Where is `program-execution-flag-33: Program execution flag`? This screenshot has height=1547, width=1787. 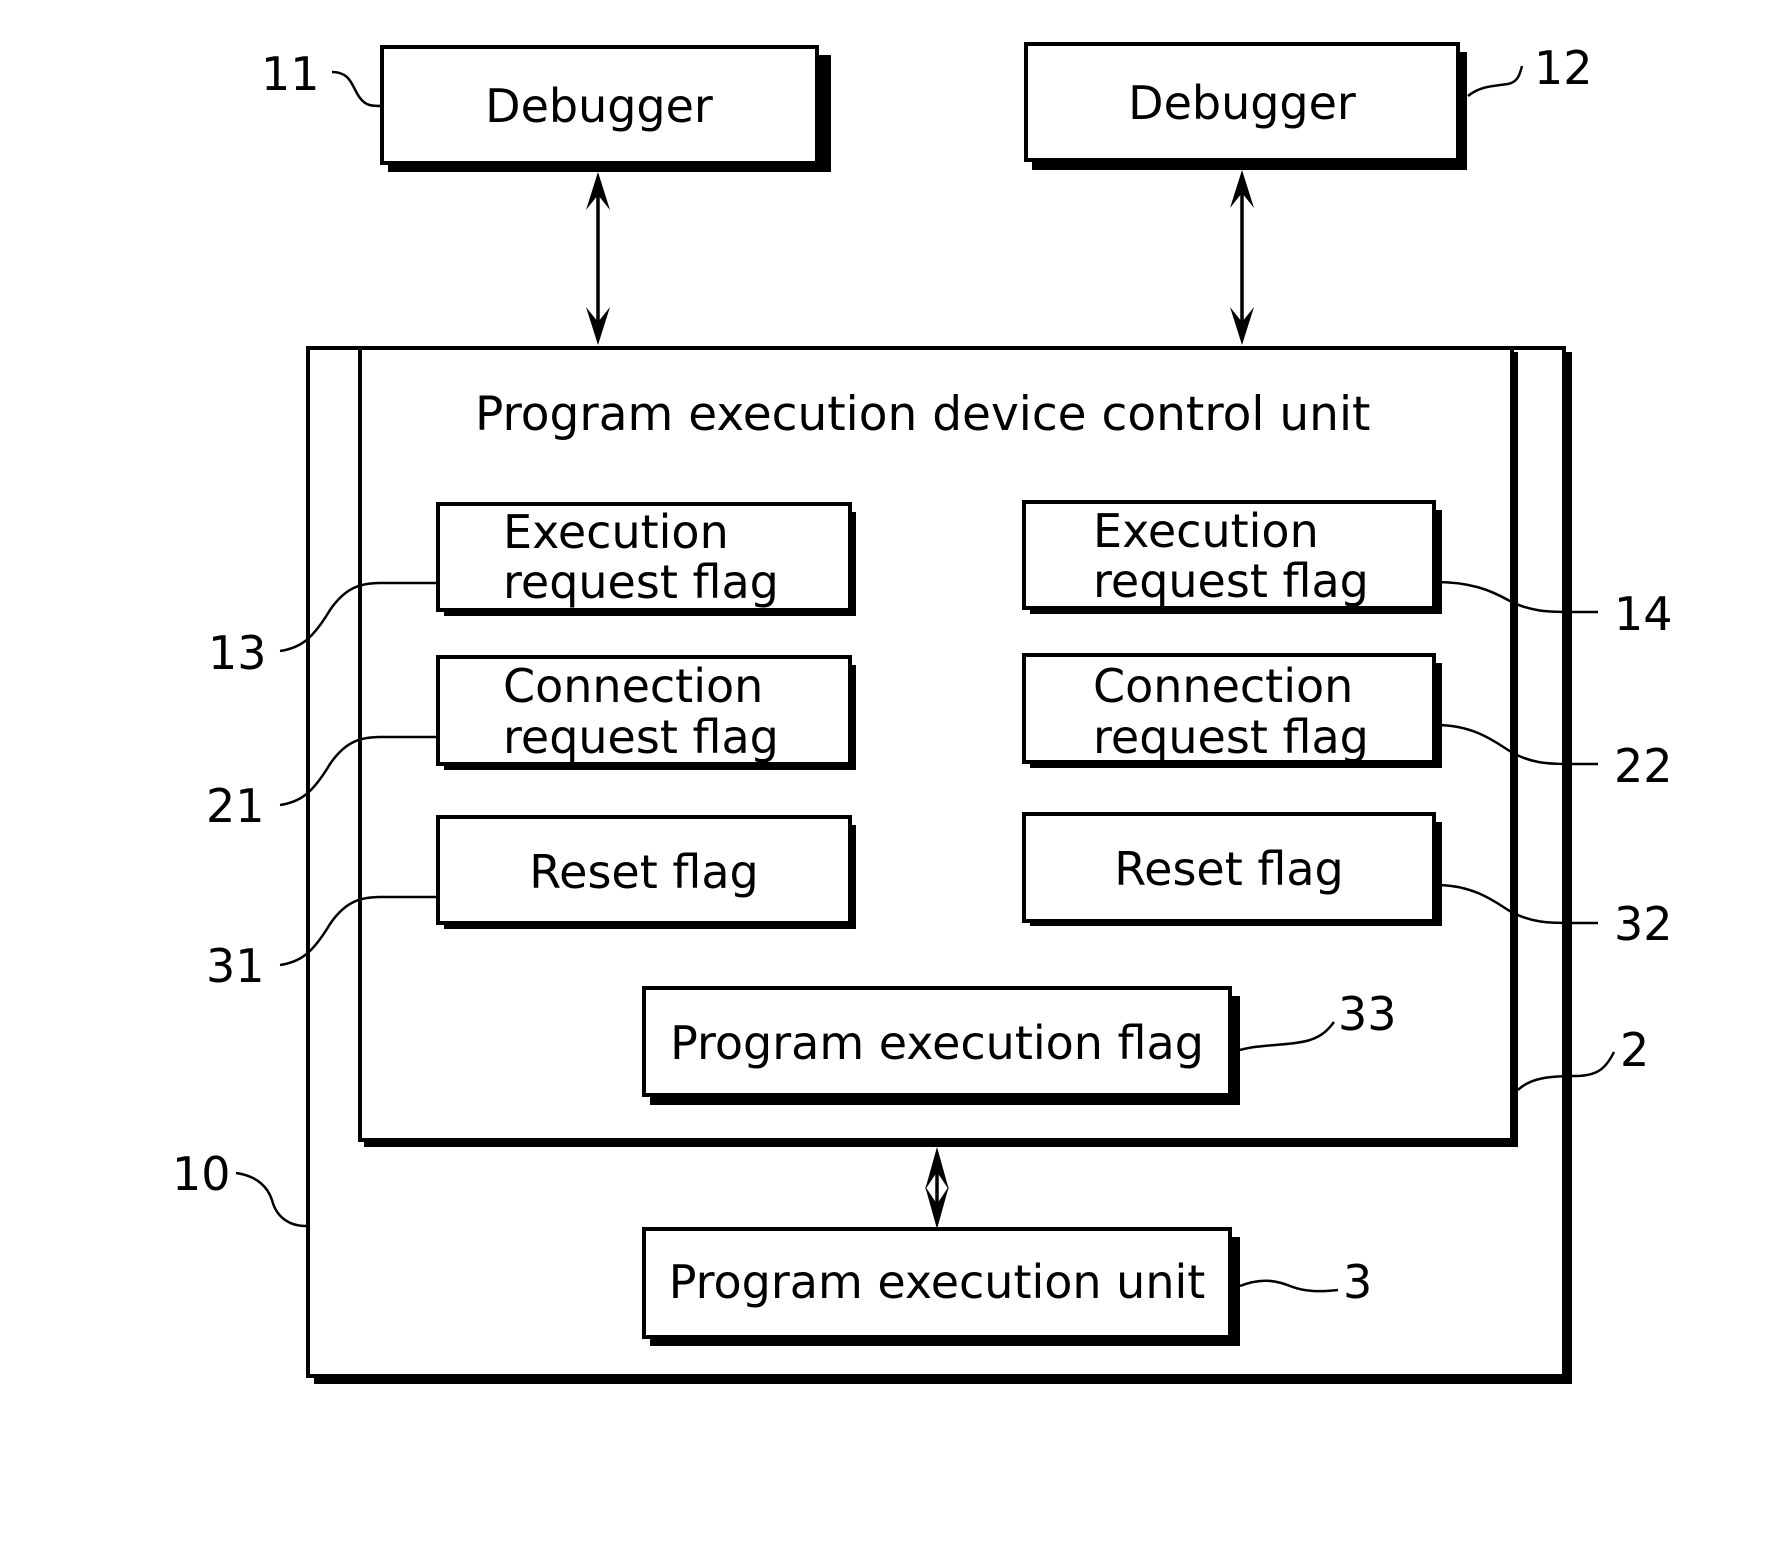 program-execution-flag-33: Program execution flag is located at coordinates (941, 1045).